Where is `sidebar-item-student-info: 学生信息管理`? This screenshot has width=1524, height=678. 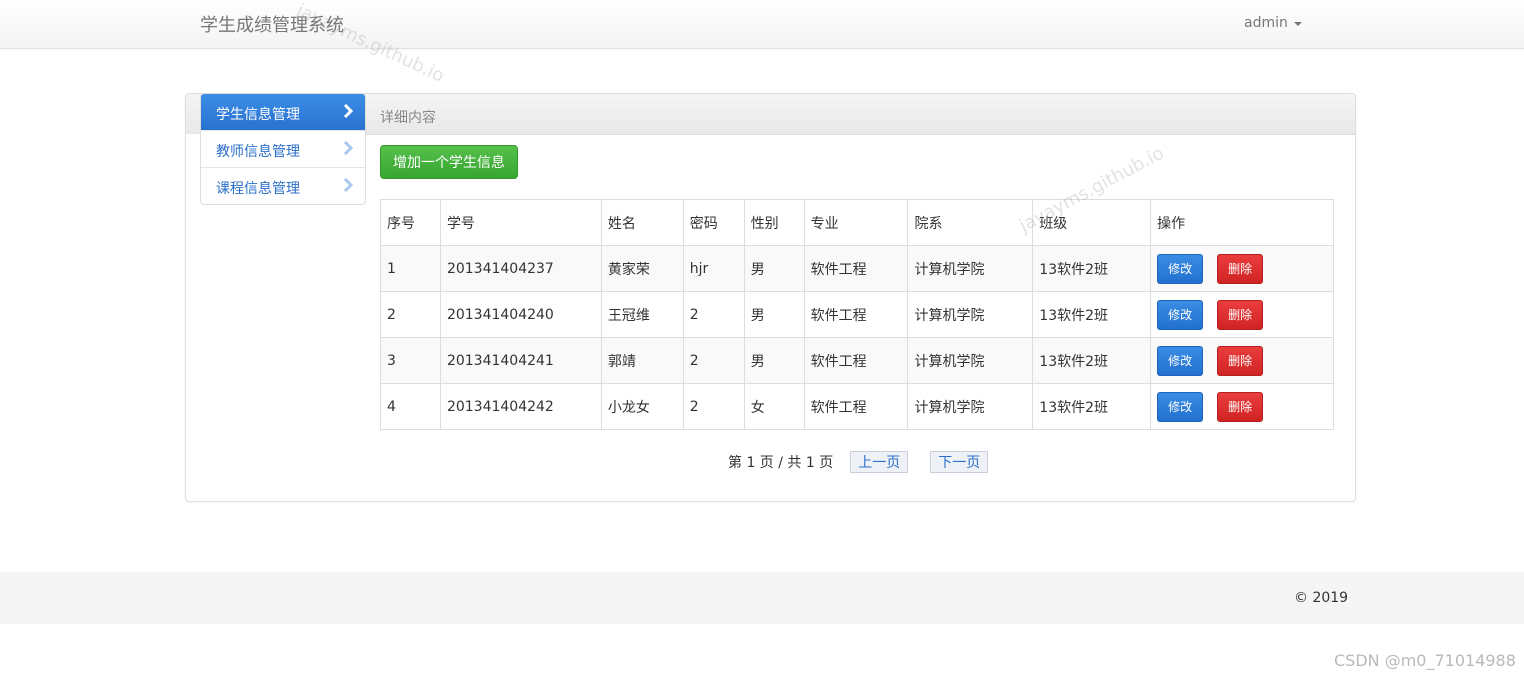
sidebar-item-student-info: 学生信息管理 is located at coordinates (283, 112).